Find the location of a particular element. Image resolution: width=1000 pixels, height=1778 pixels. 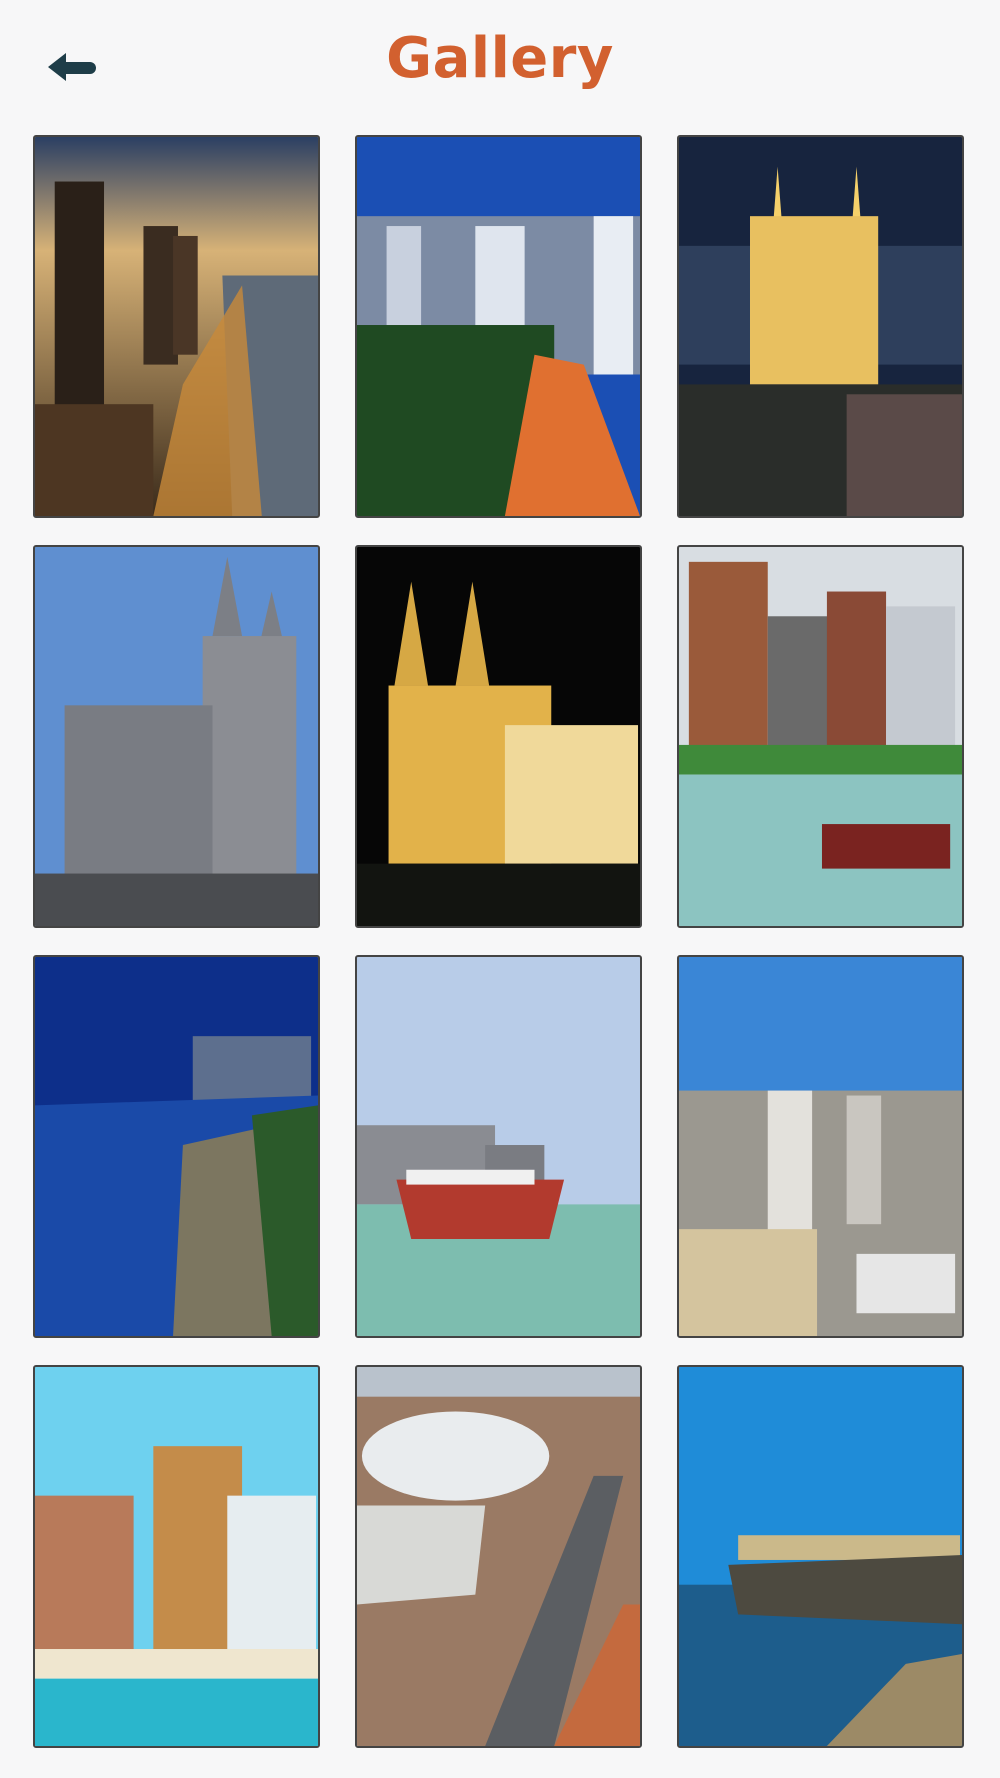

gallery-photo-boat-water-skyline is located at coordinates (498, 1146).